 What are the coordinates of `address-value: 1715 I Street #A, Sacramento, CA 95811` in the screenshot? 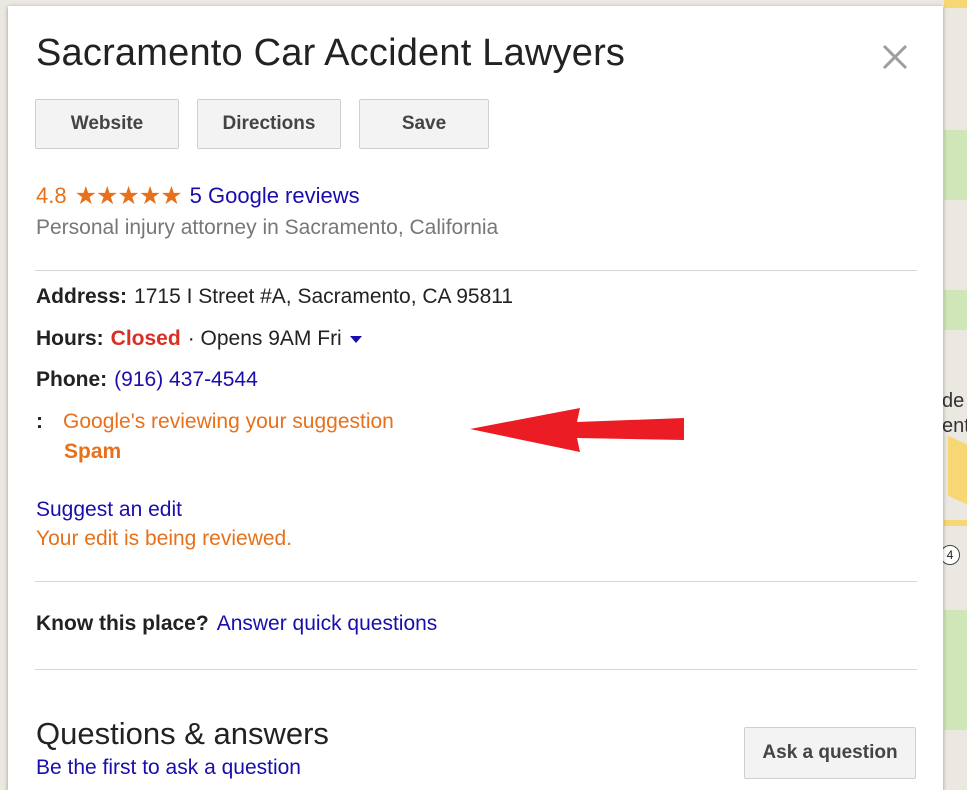 It's located at (323, 297).